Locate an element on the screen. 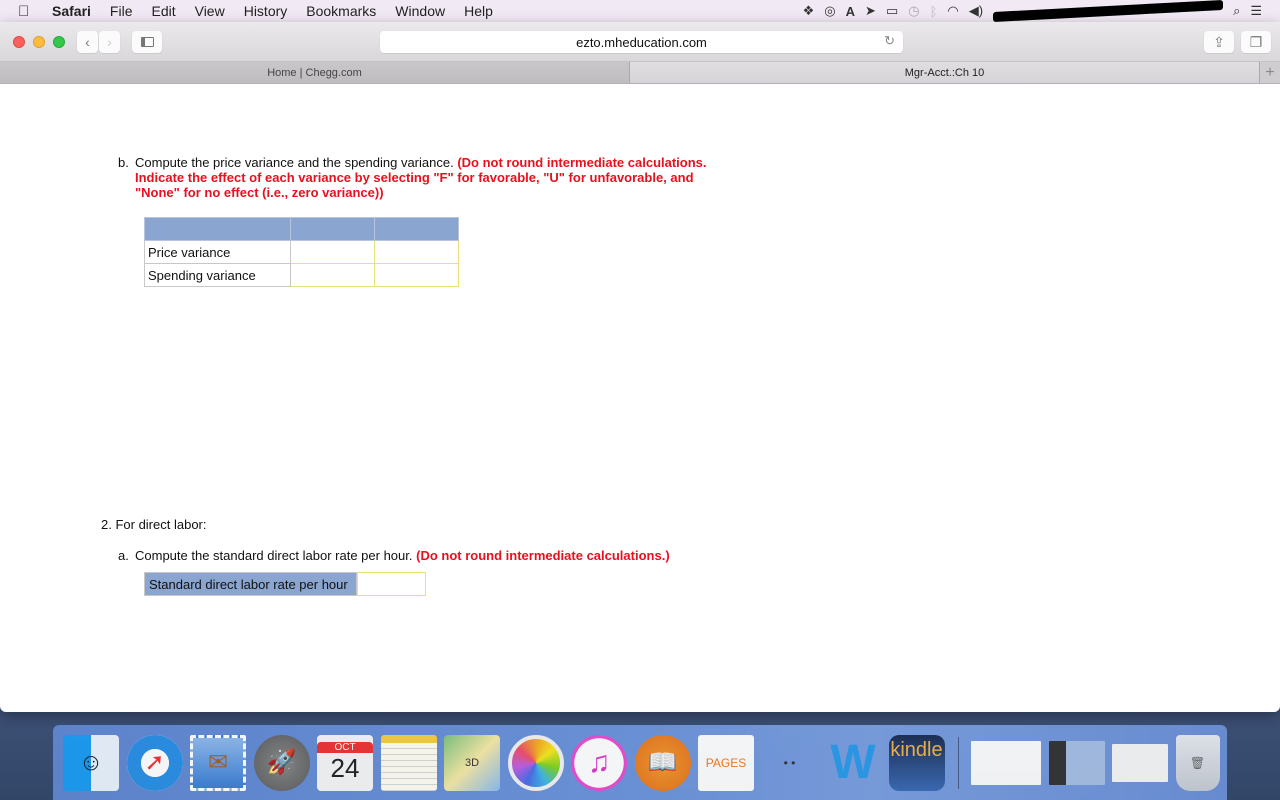 This screenshot has width=1280, height=800. status-menus: ❖ ◎ A ➤ ▭ ◷ ᛒ ◠ ◀) ⌕ ☰ is located at coordinates (1036, 11).